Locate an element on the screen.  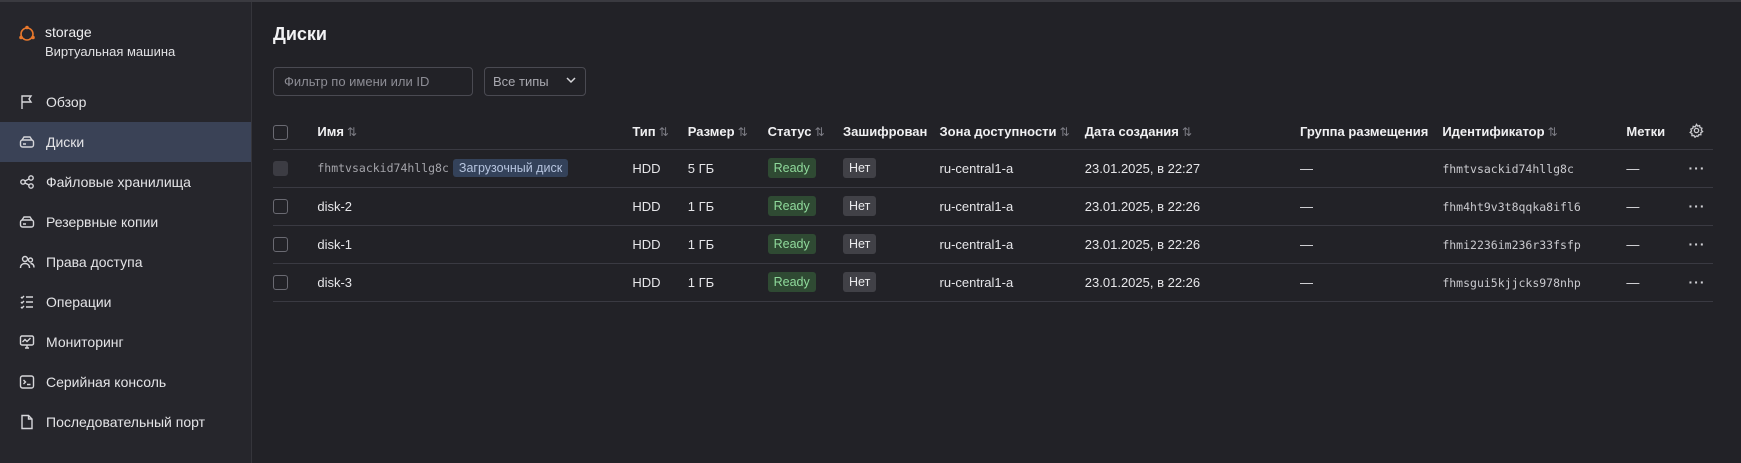
select-all-checkbox is located at coordinates (280, 132).